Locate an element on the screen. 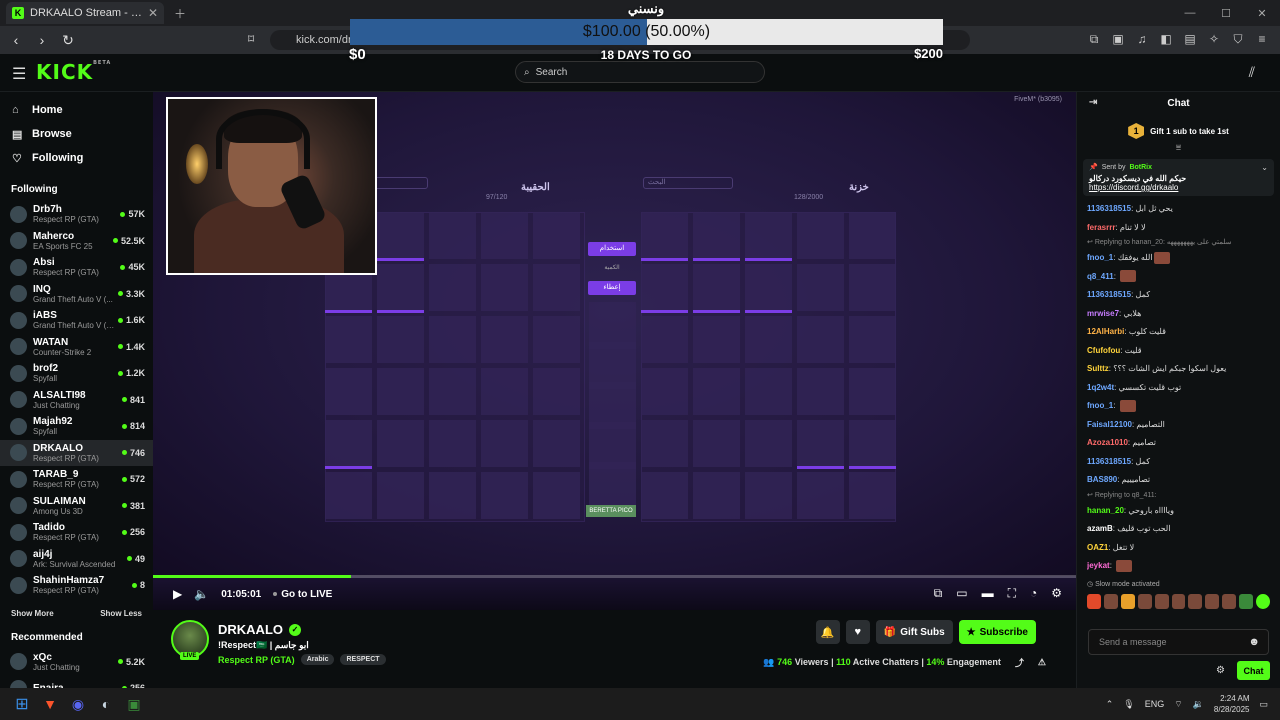 The width and height of the screenshot is (1280, 720). show-more-button: Show More is located at coordinates (32, 613).